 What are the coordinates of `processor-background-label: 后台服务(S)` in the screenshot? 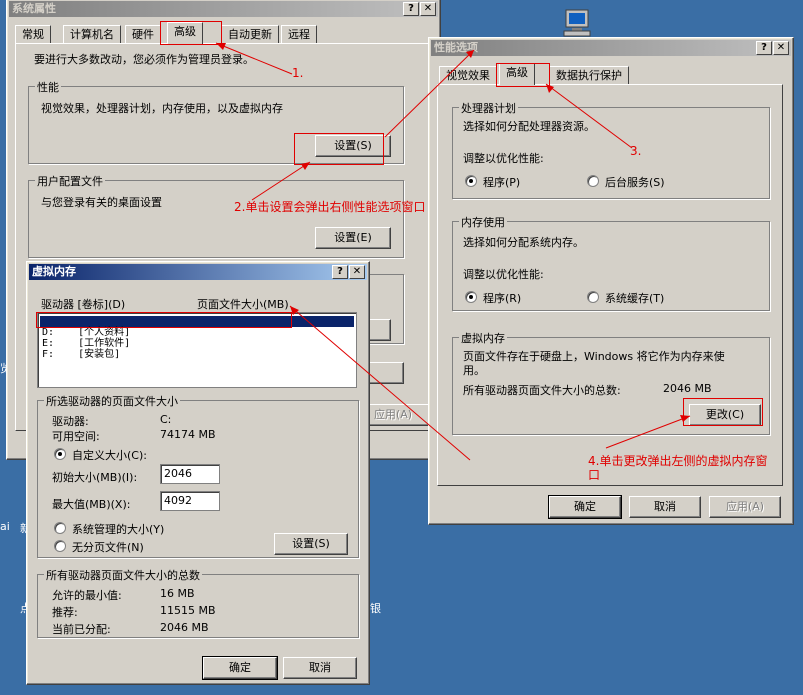 It's located at (635, 182).